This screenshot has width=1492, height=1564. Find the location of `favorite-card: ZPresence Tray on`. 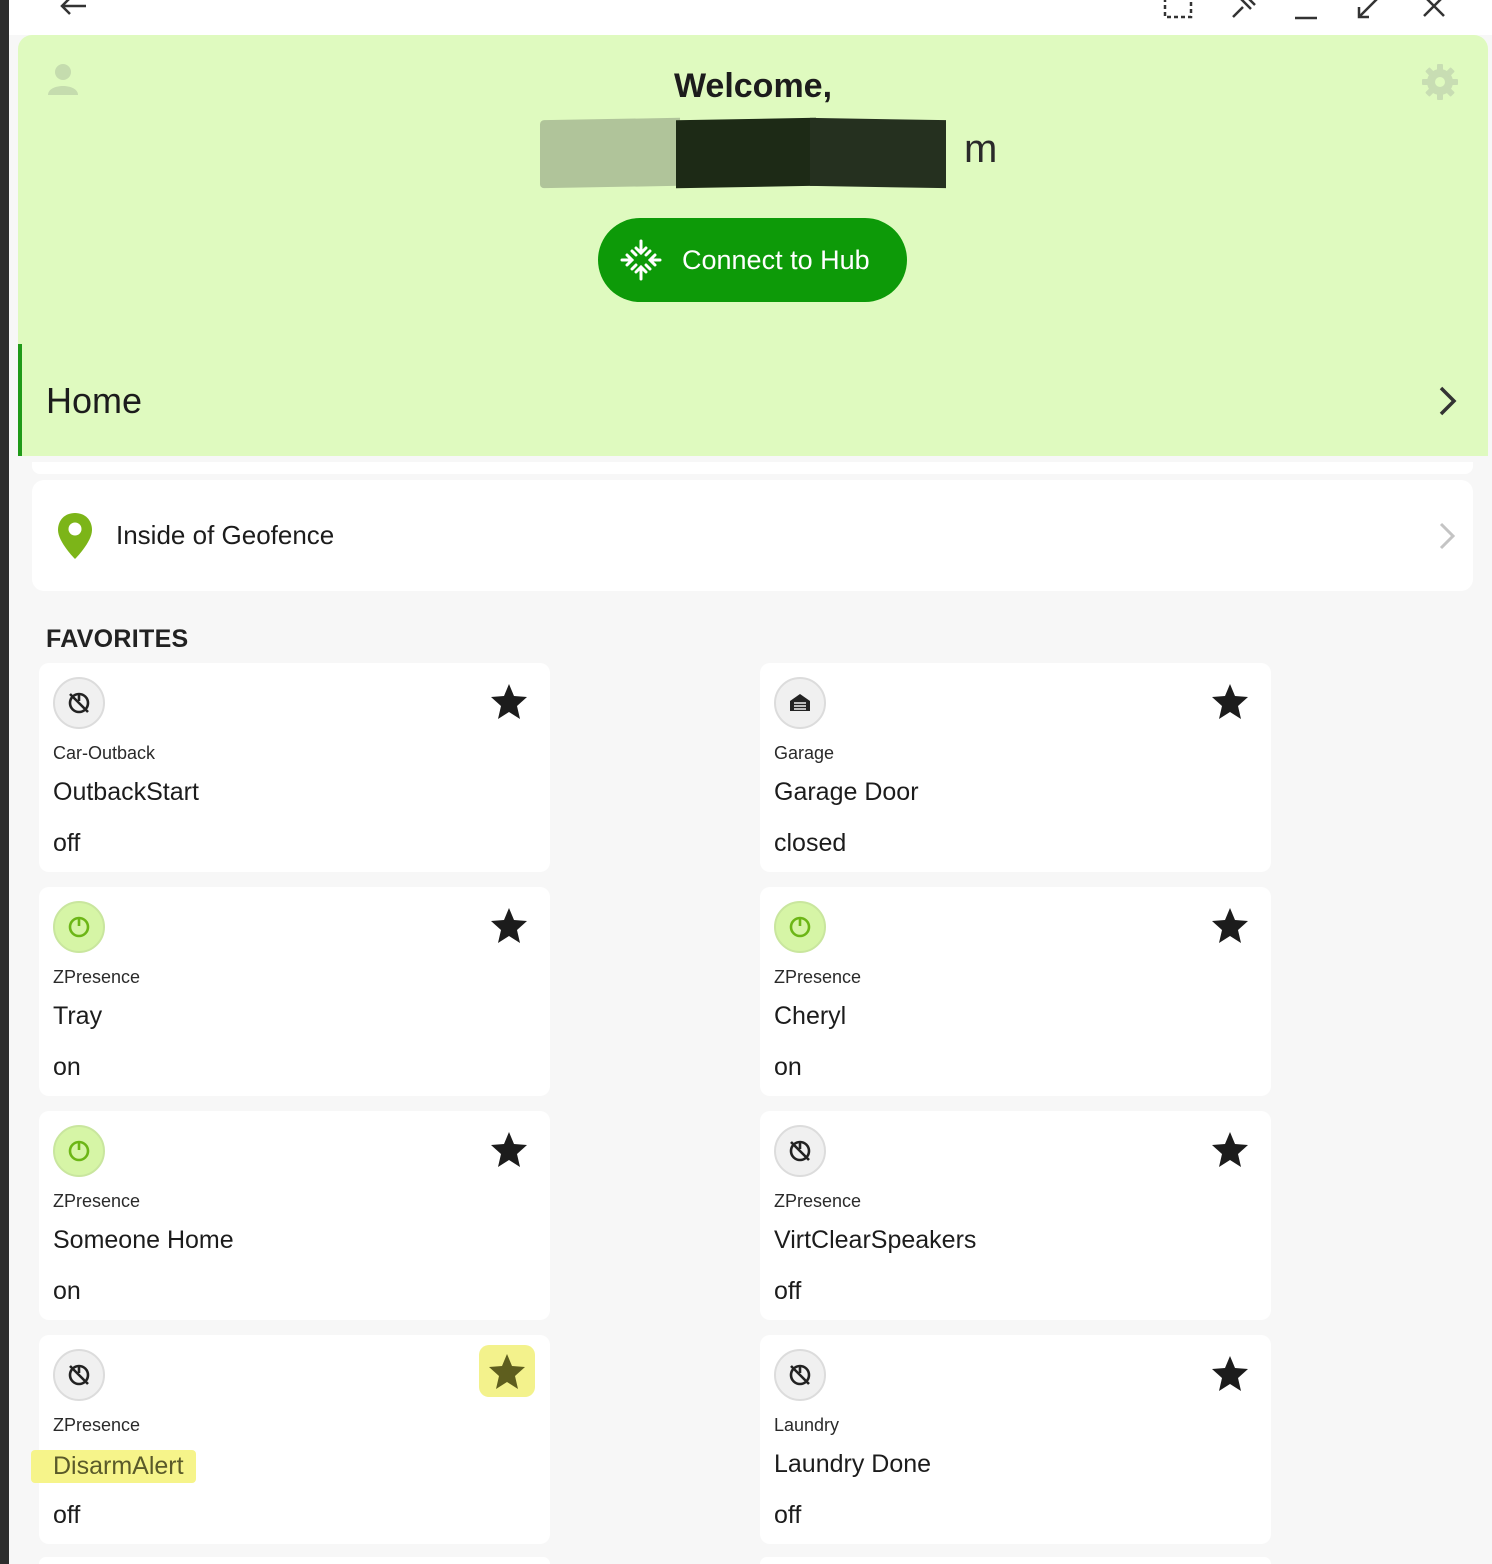

favorite-card: ZPresence Tray on is located at coordinates (294, 991).